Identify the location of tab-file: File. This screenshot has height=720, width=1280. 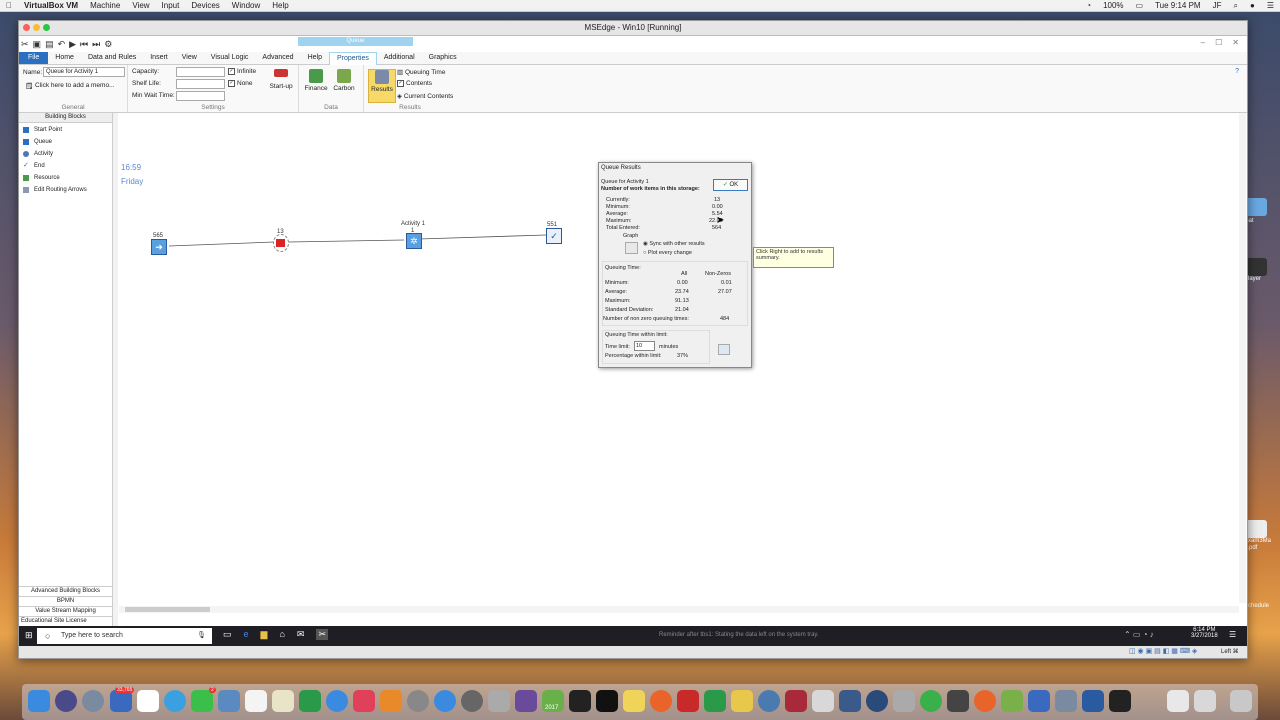
(34, 58).